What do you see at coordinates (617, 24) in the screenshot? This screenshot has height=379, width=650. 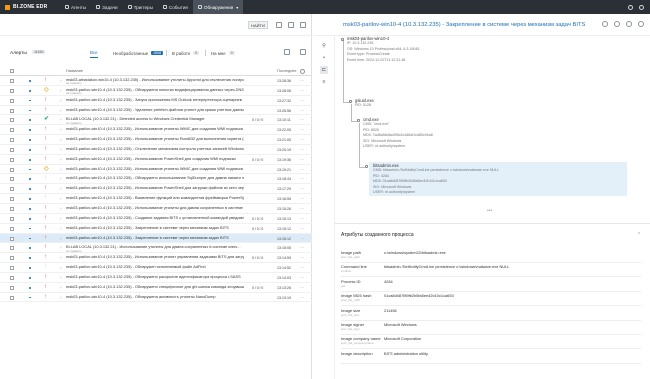 I see `share-icon` at bounding box center [617, 24].